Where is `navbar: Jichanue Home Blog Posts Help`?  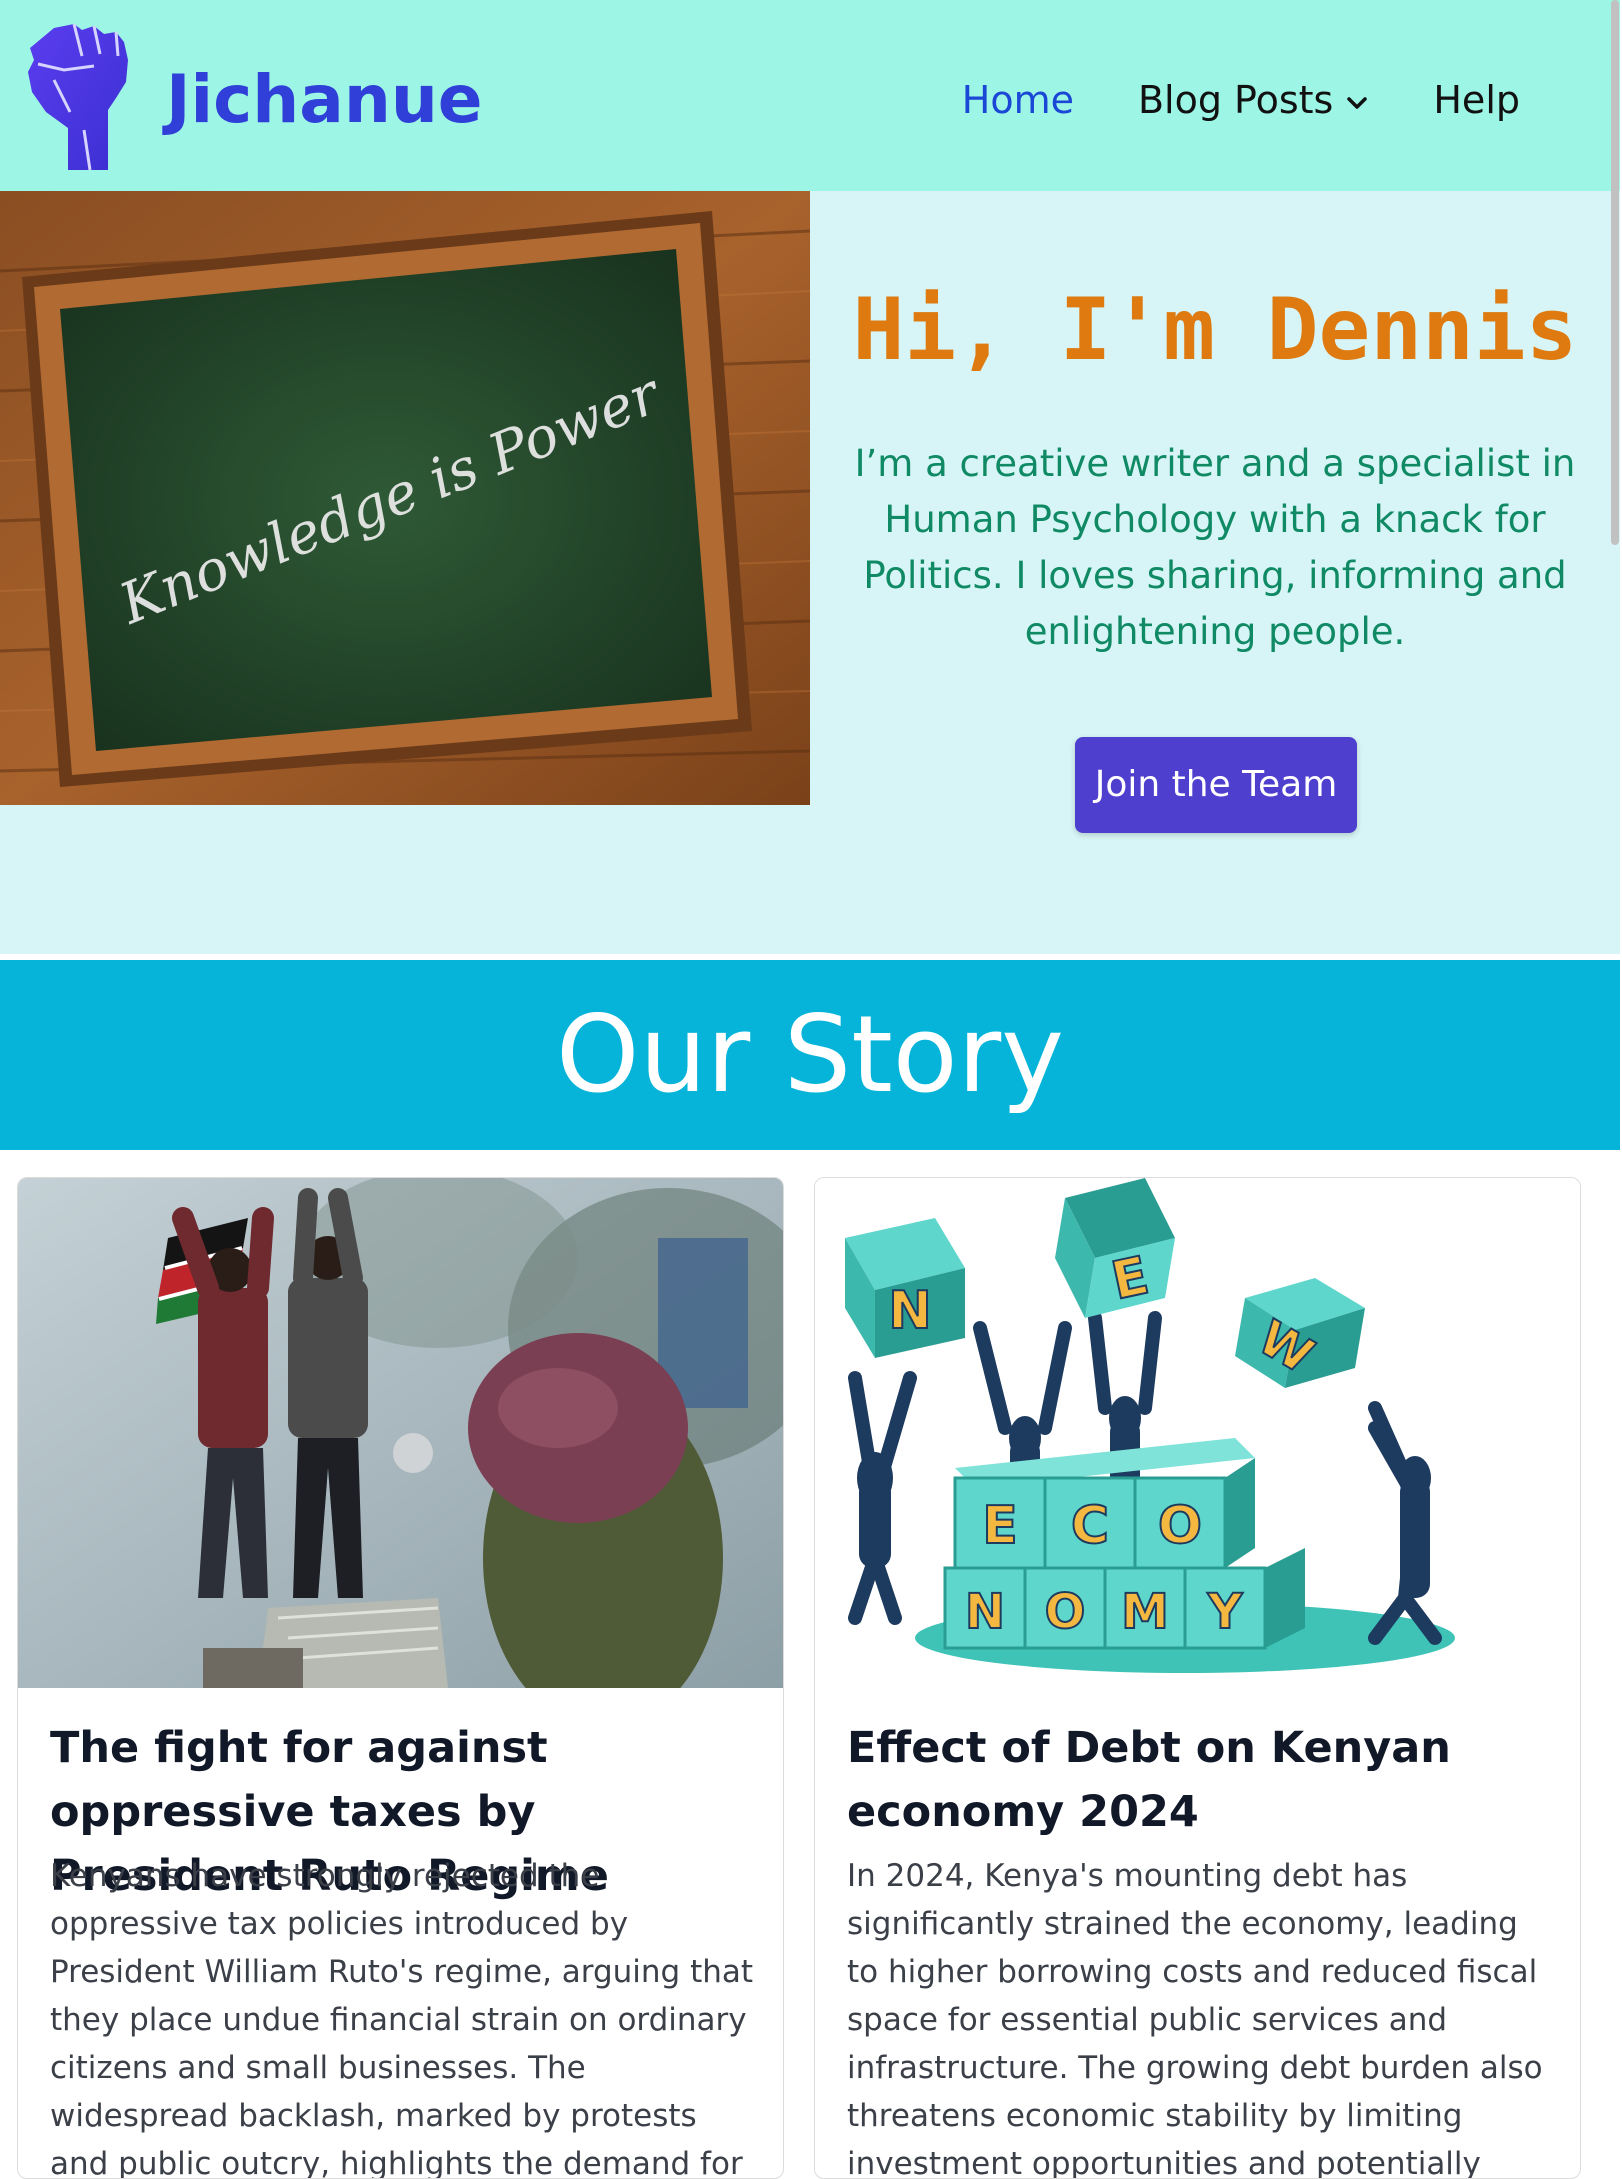
navbar: Jichanue Home Blog Posts Help is located at coordinates (810, 95).